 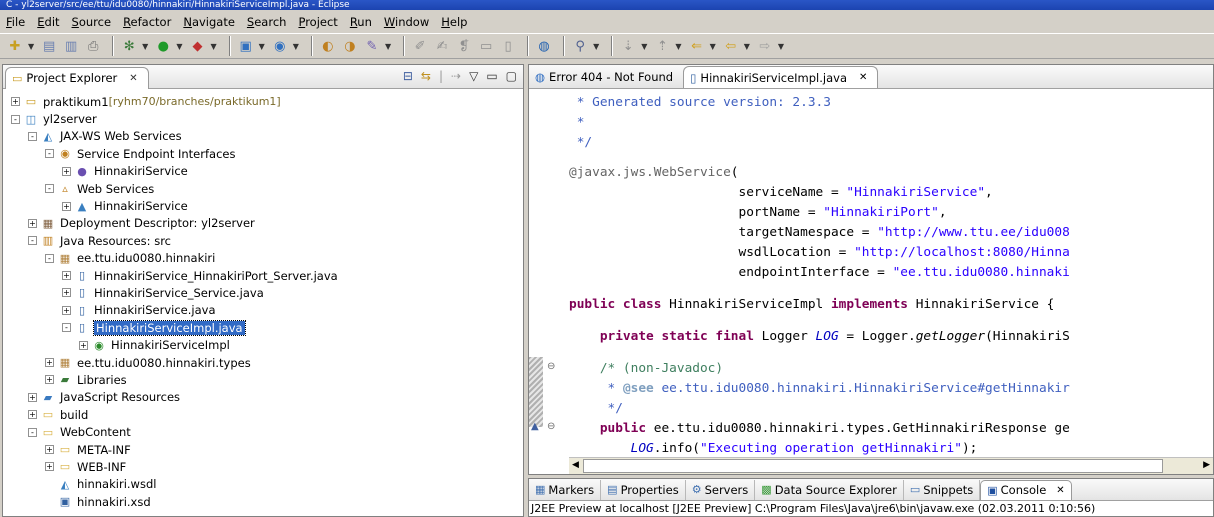 I want to click on search-icon: ⚲, so click(x=580, y=46).